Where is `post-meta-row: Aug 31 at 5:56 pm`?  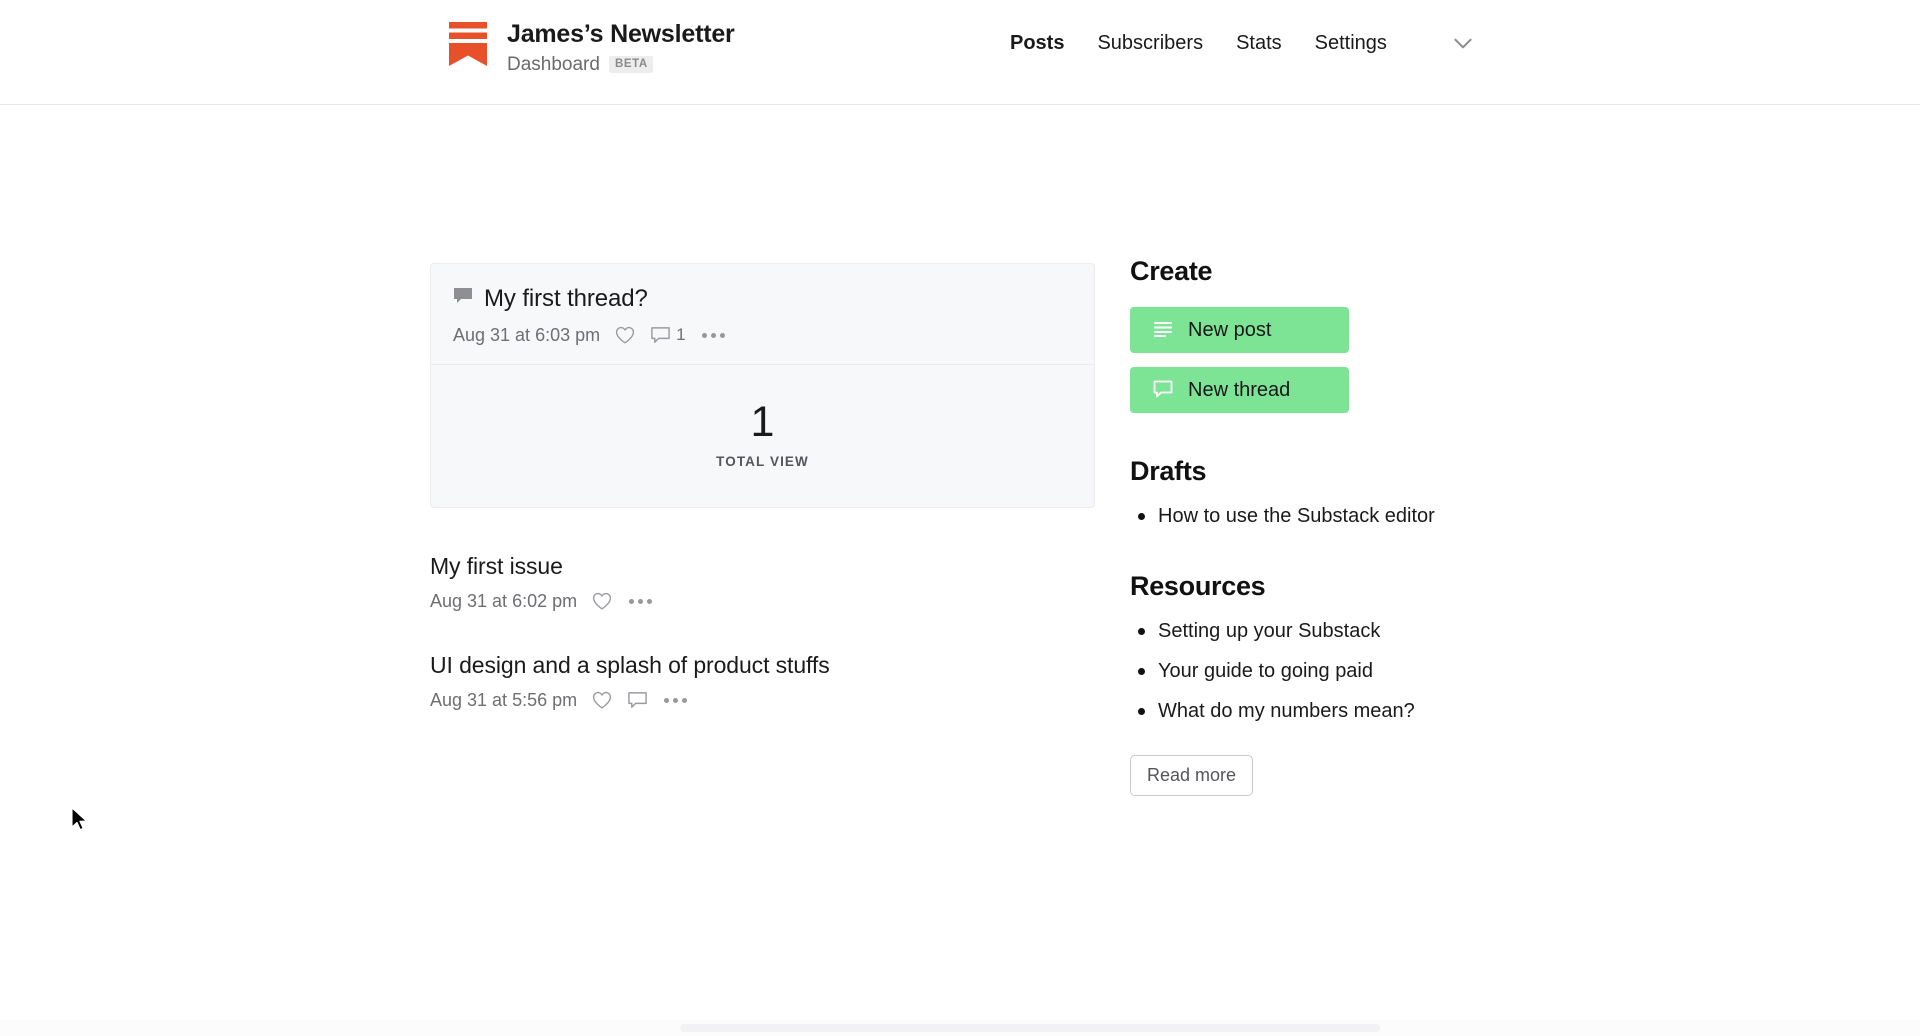 post-meta-row: Aug 31 at 5:56 pm is located at coordinates (762, 700).